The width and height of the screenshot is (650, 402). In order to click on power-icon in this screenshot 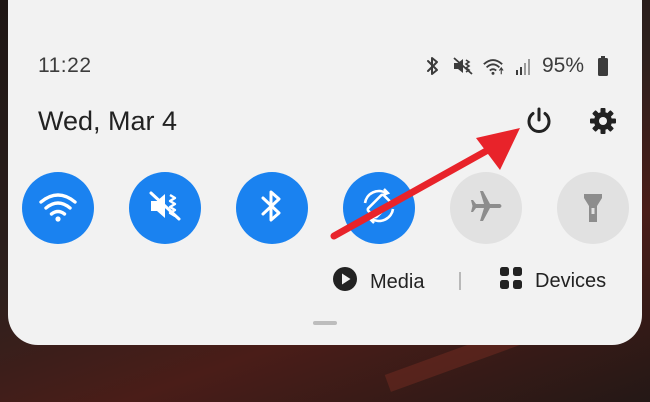, I will do `click(539, 123)`.